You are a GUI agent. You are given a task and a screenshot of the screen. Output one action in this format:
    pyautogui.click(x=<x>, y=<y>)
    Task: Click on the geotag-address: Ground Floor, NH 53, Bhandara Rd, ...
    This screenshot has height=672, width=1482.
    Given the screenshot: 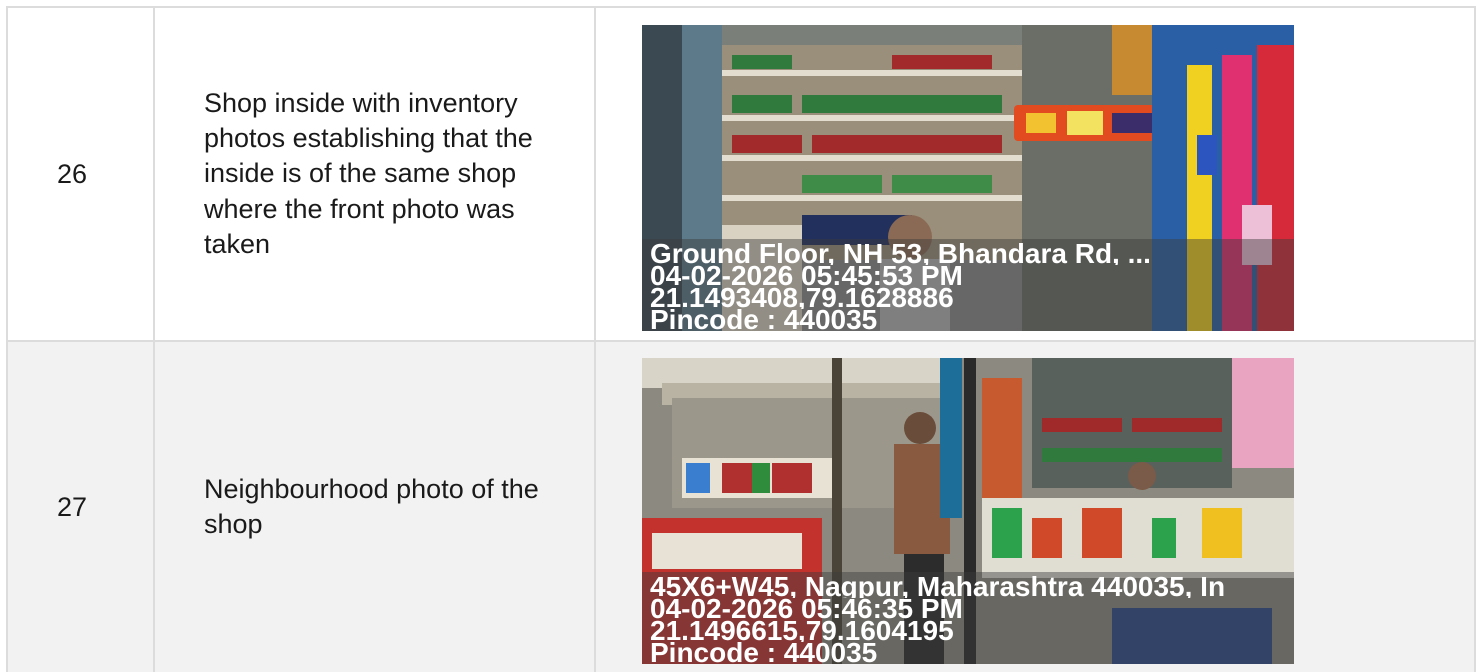 What is the action you would take?
    pyautogui.click(x=900, y=254)
    